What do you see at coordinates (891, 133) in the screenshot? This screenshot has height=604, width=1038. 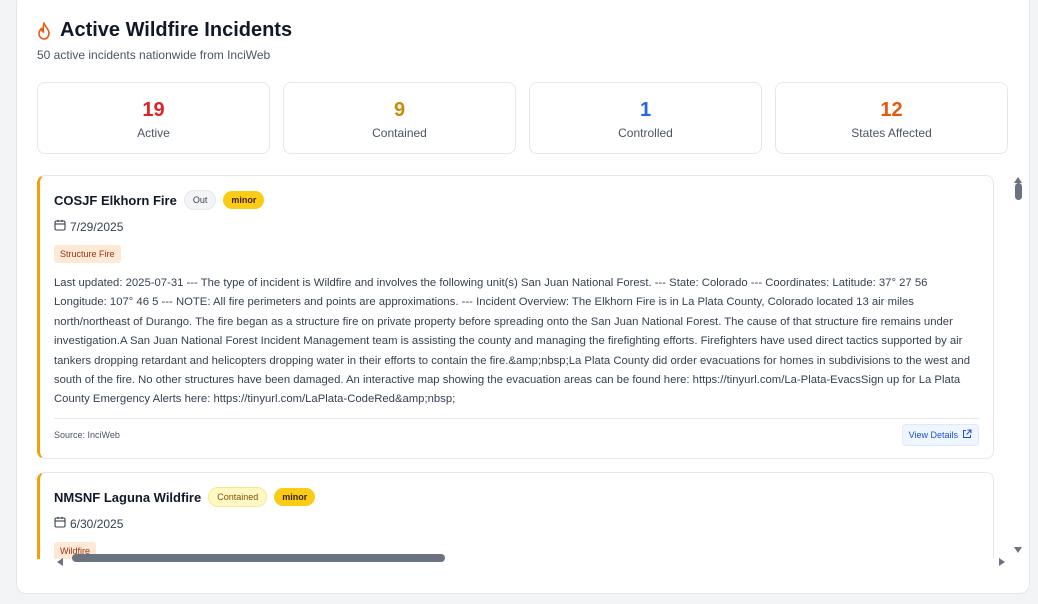 I see `stat-label: States Affected` at bounding box center [891, 133].